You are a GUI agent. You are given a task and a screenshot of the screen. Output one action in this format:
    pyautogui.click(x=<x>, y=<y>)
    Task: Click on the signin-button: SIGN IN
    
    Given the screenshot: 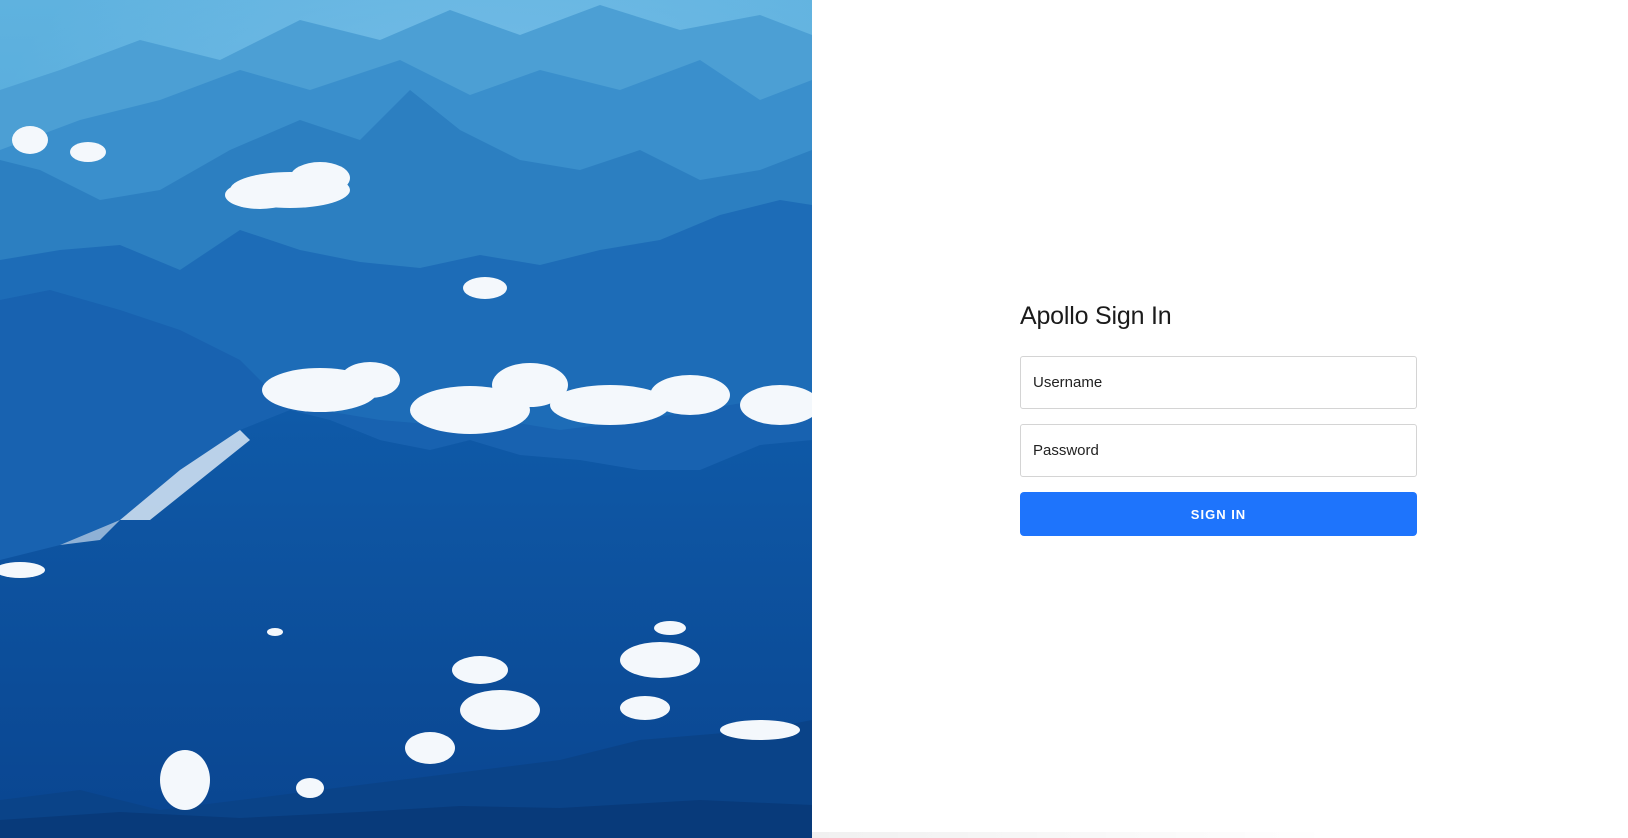 What is the action you would take?
    pyautogui.click(x=1218, y=514)
    